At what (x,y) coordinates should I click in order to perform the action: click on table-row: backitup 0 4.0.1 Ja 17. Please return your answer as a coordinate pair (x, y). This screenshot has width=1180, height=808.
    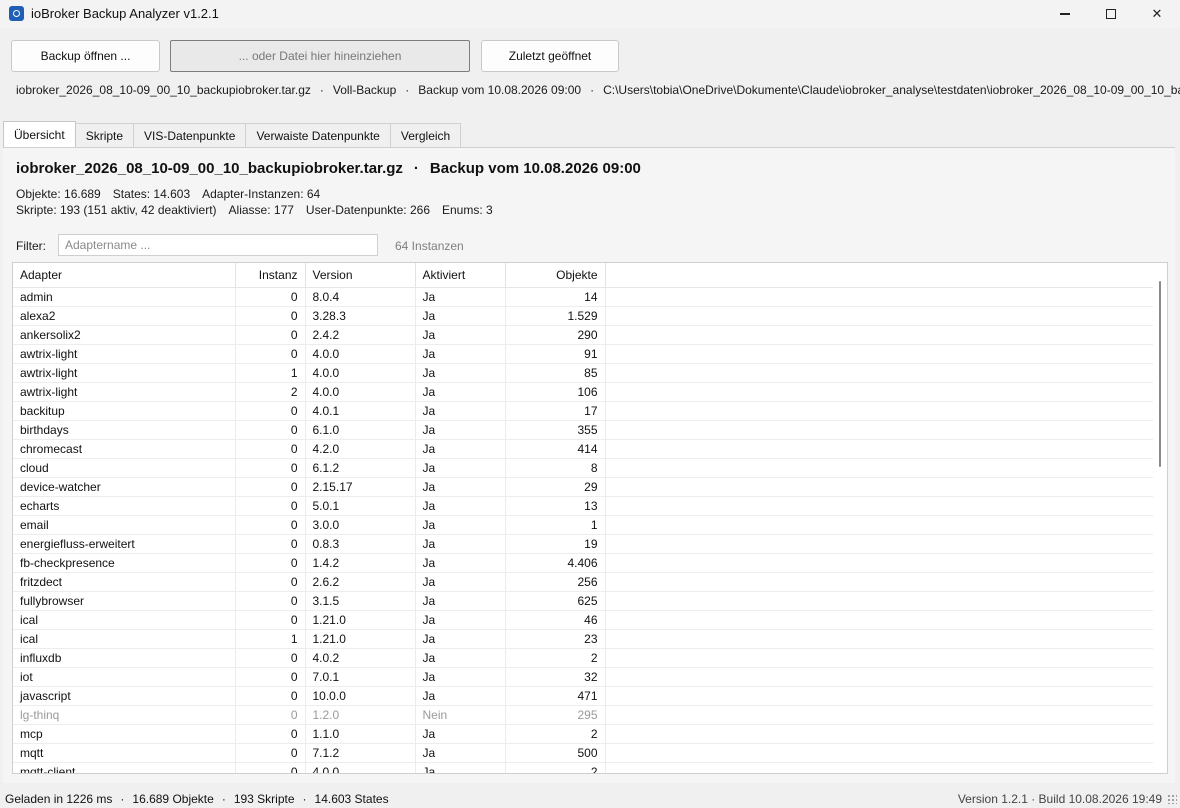
    Looking at the image, I should click on (583, 411).